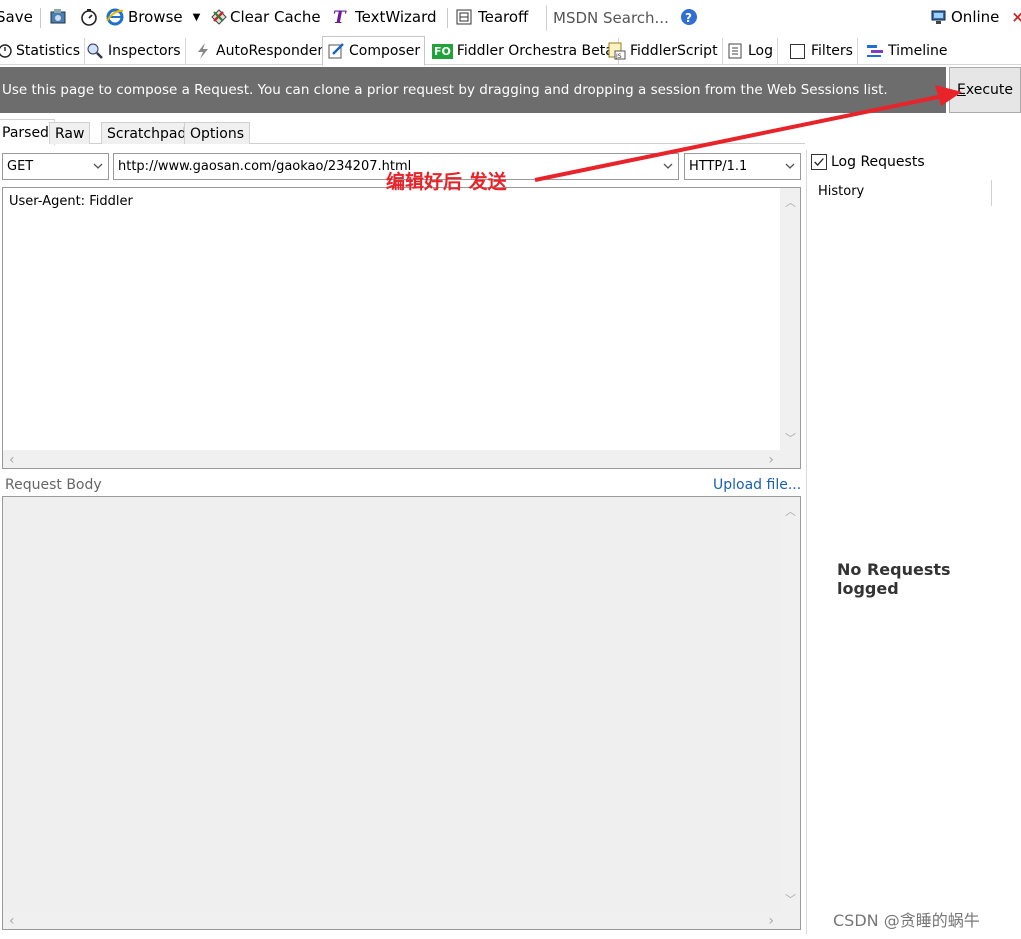  I want to click on tab-parsed: Parsed, so click(27, 132).